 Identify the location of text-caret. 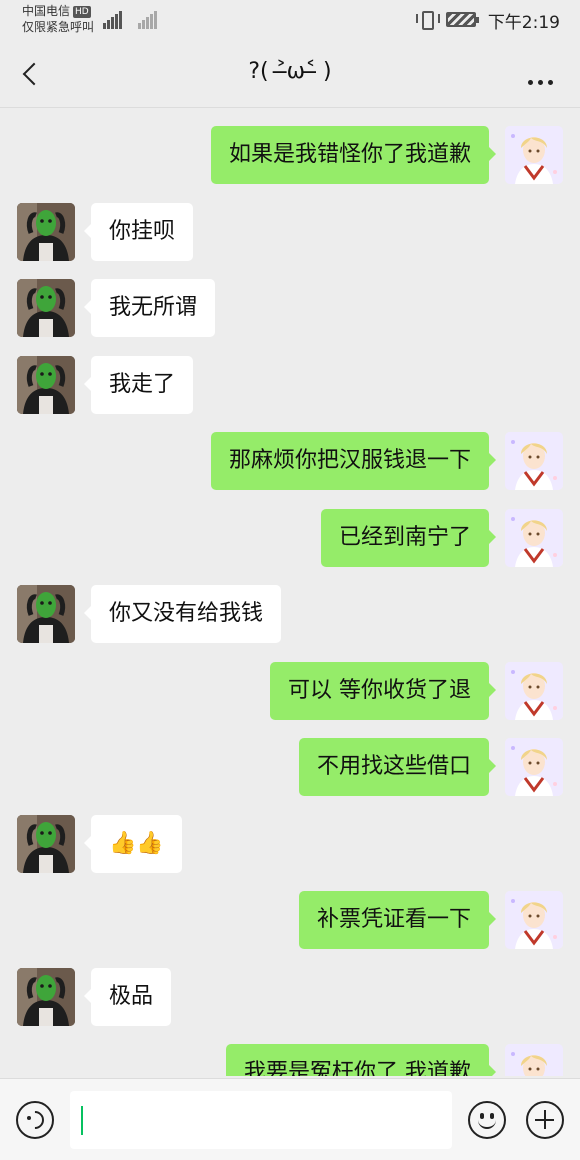
(82, 1120).